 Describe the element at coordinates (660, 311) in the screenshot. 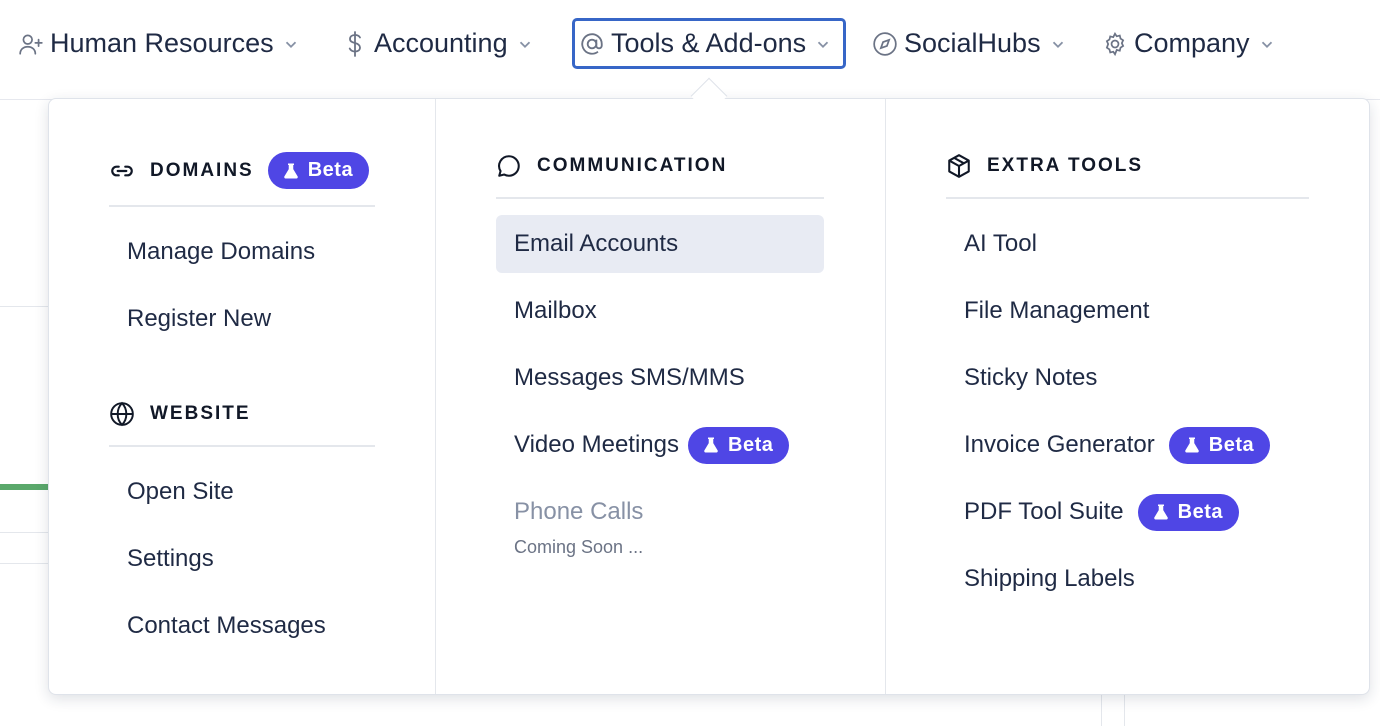

I see `menu-link-mailbox: Mailbox` at that location.